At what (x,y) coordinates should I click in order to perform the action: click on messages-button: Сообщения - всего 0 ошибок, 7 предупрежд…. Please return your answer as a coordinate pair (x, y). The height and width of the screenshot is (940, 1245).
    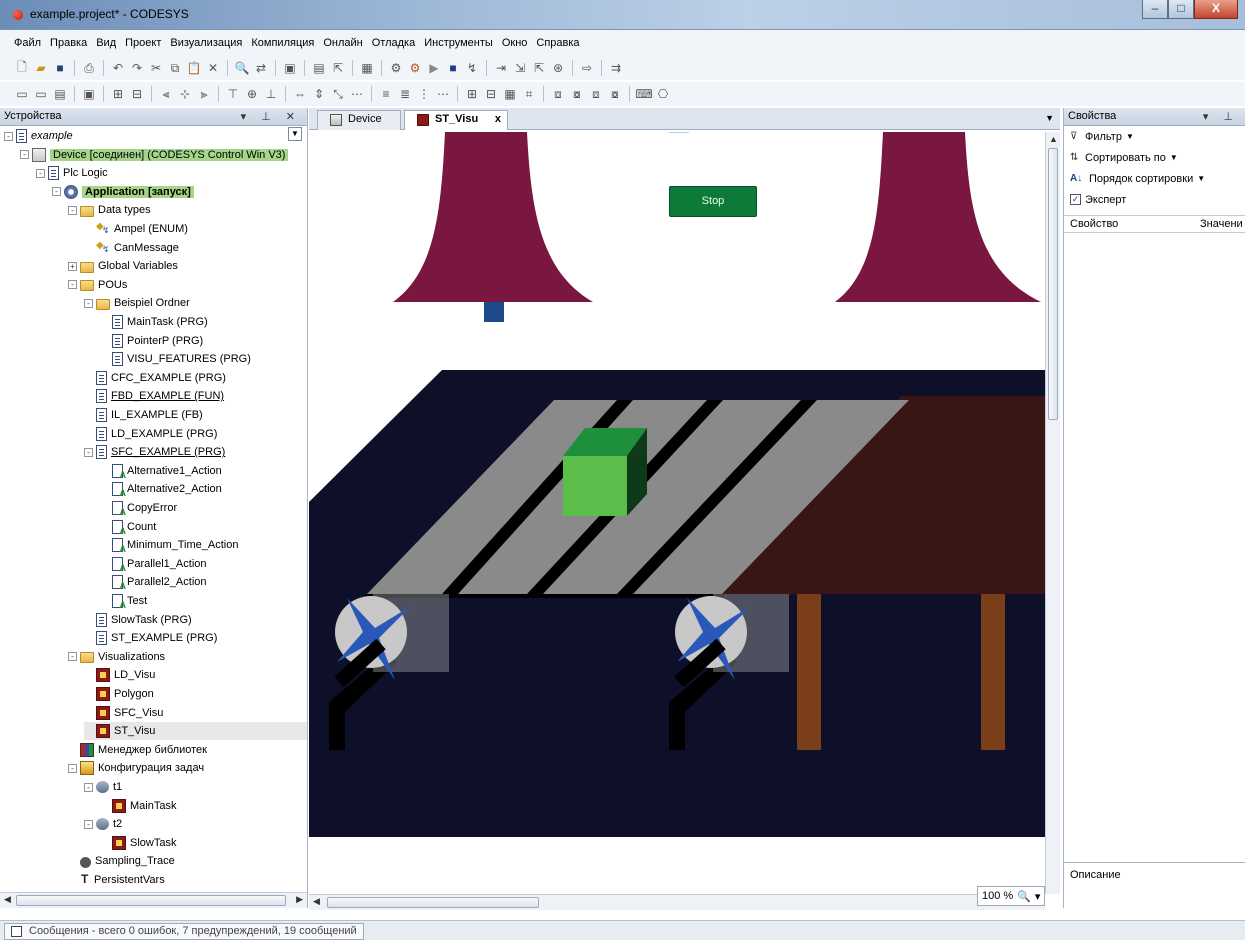
    Looking at the image, I should click on (184, 931).